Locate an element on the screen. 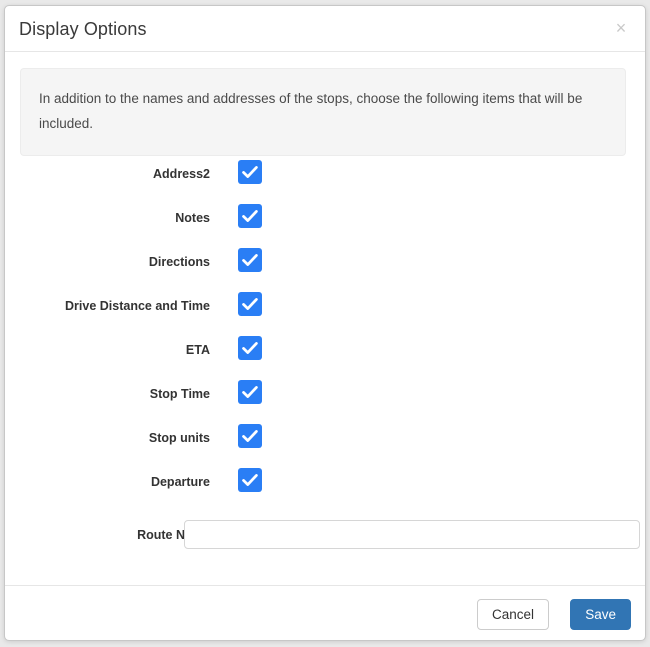 The height and width of the screenshot is (647, 650). route-name-input is located at coordinates (412, 534).